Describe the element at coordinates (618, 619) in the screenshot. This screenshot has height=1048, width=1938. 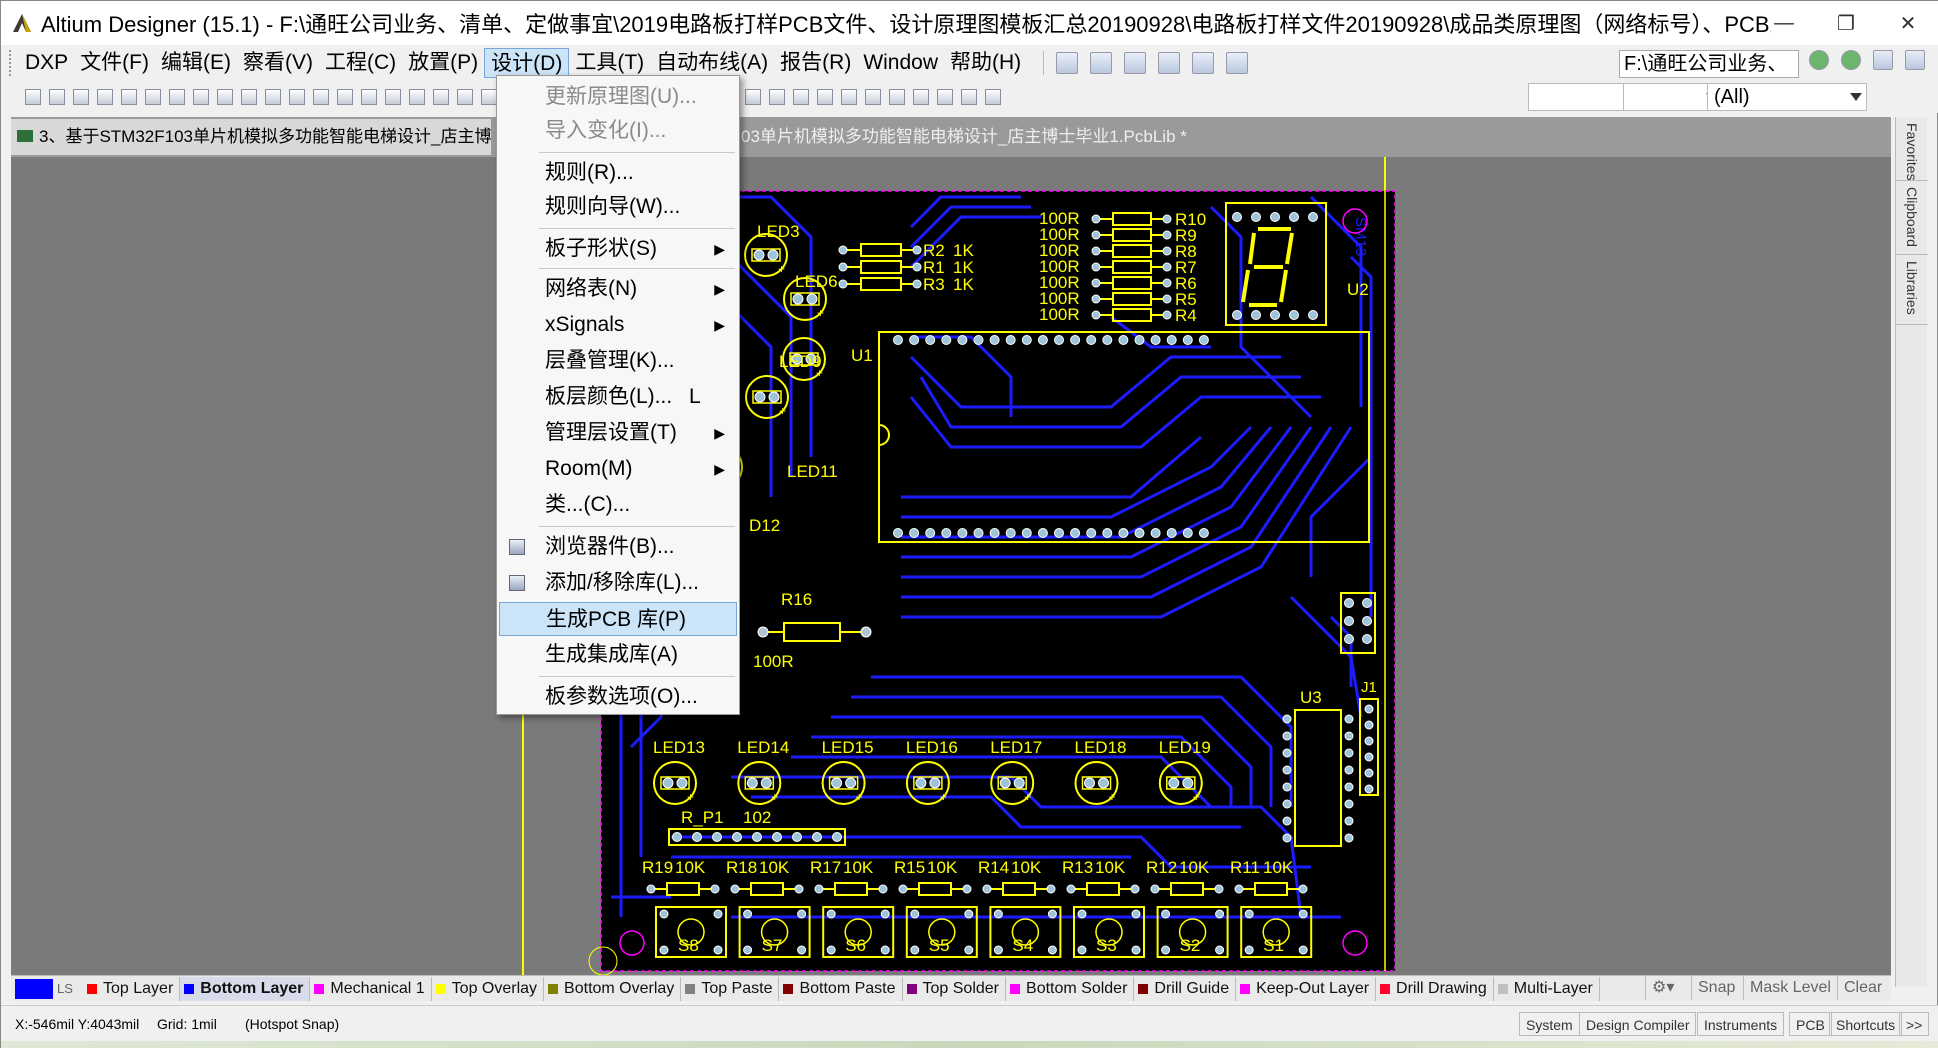
I see `menu-item-make-pcb-library: 生成PCB 库(P)` at that location.